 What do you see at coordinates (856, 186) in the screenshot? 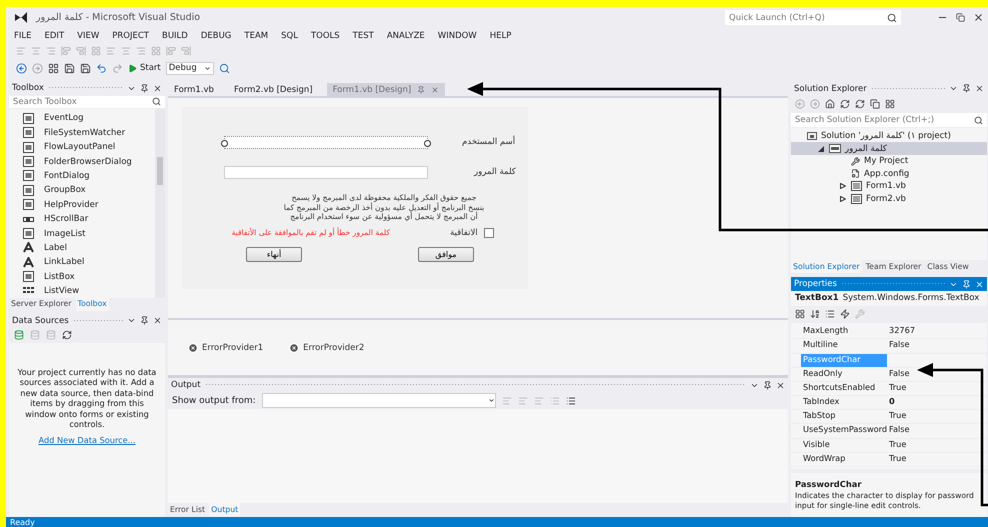
I see `form-icon` at bounding box center [856, 186].